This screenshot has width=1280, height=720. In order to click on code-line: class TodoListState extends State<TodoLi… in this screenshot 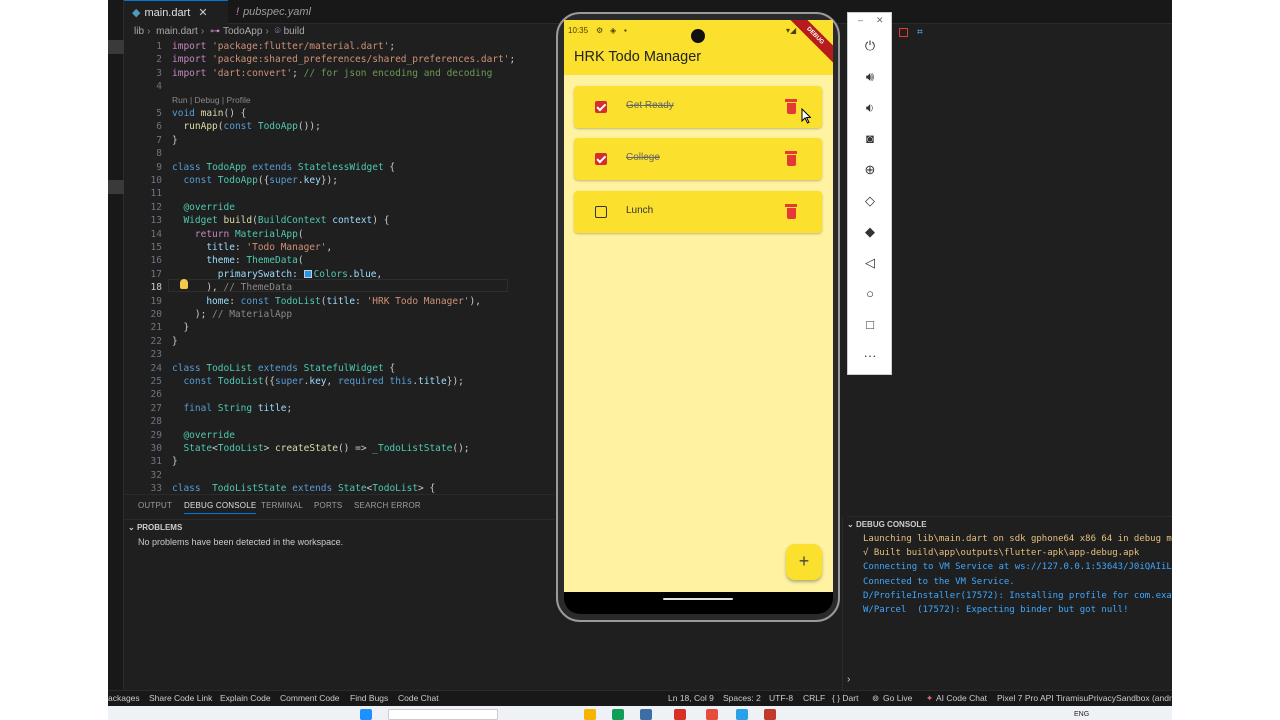, I will do `click(303, 488)`.